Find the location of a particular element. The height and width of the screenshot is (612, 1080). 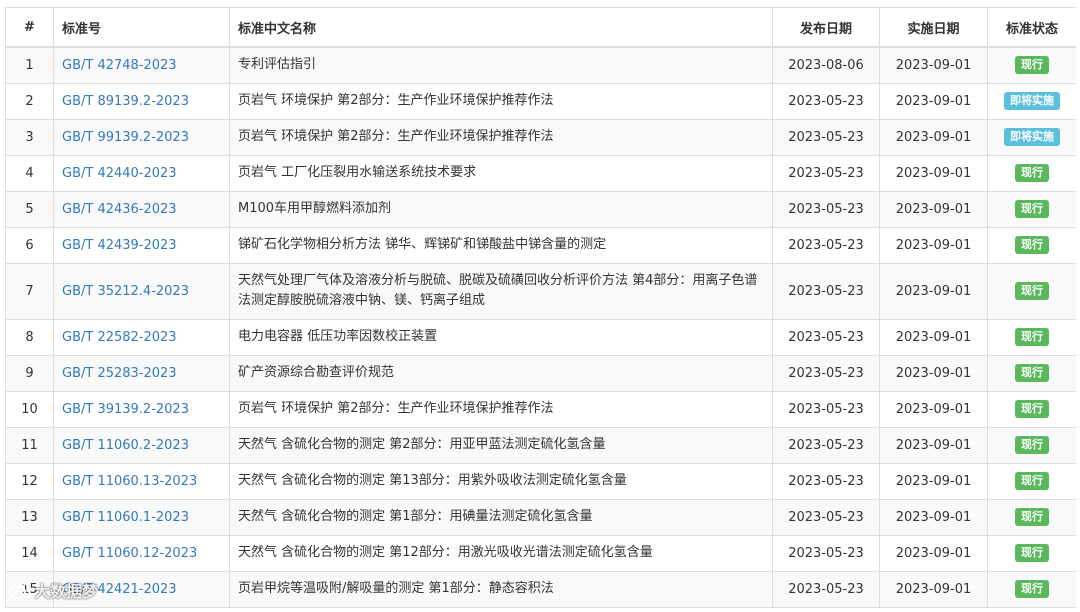

standard-number-cell: GB/T 35212.4-2023 is located at coordinates (141, 291).